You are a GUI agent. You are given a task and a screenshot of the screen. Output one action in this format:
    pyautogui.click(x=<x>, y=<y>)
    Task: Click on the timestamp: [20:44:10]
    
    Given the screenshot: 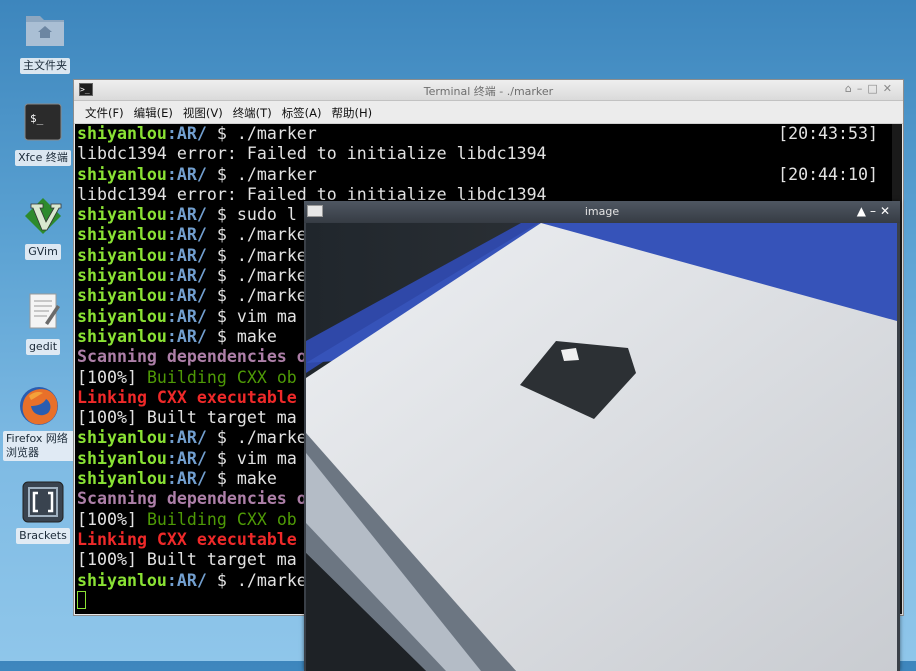 What is the action you would take?
    pyautogui.click(x=828, y=174)
    